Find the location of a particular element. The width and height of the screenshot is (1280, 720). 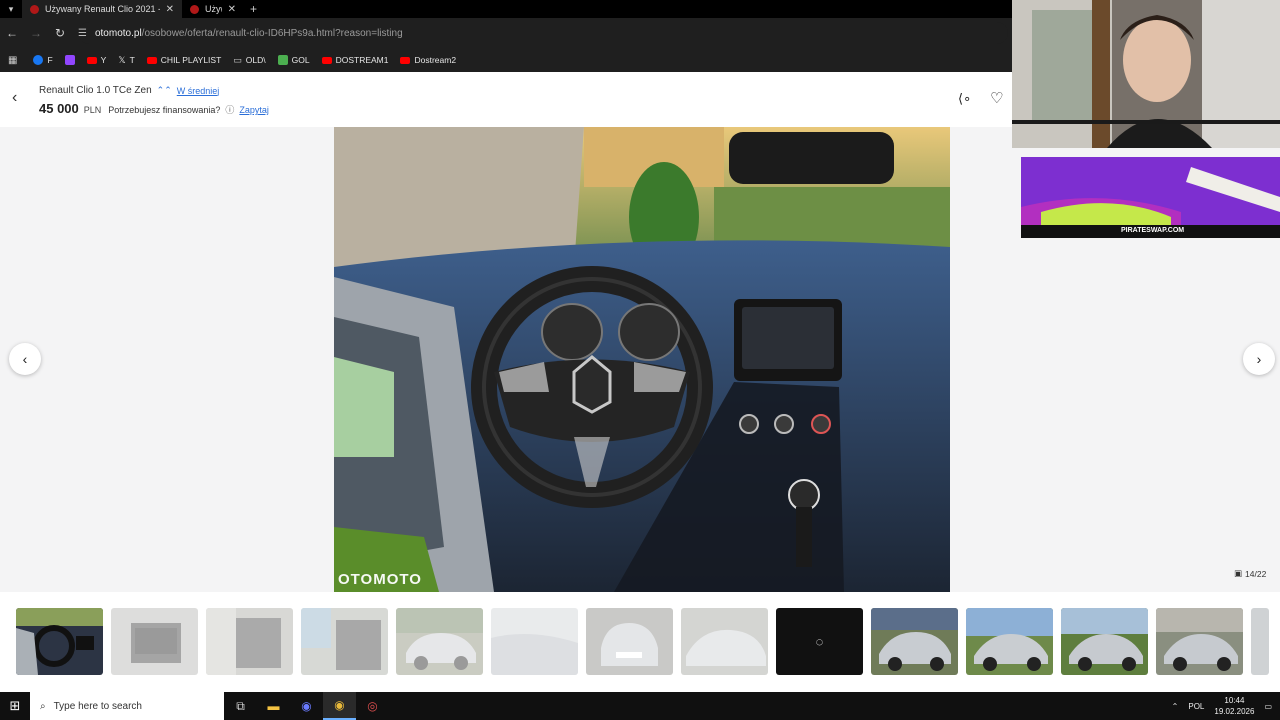

tab-inactive: Używa ✕ is located at coordinates (213, 9).